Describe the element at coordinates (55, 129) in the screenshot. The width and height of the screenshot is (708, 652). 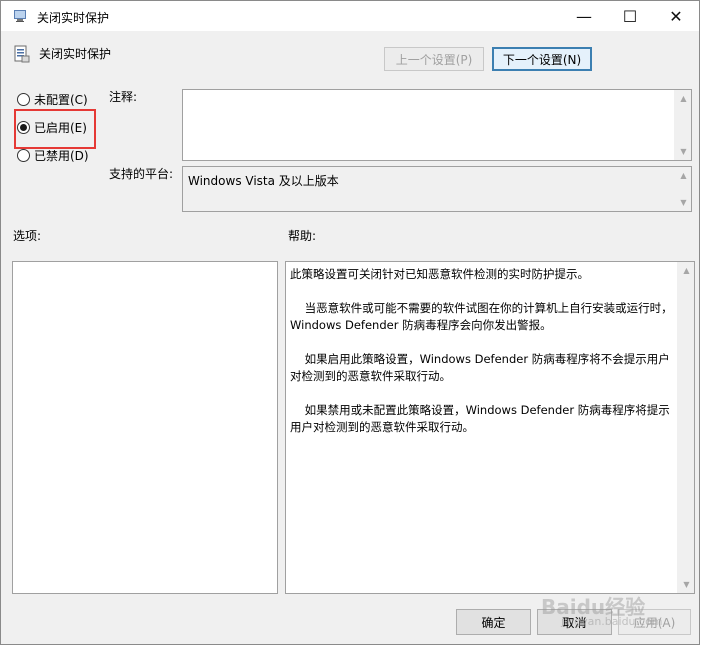
I see `annotation-highlight-box` at that location.